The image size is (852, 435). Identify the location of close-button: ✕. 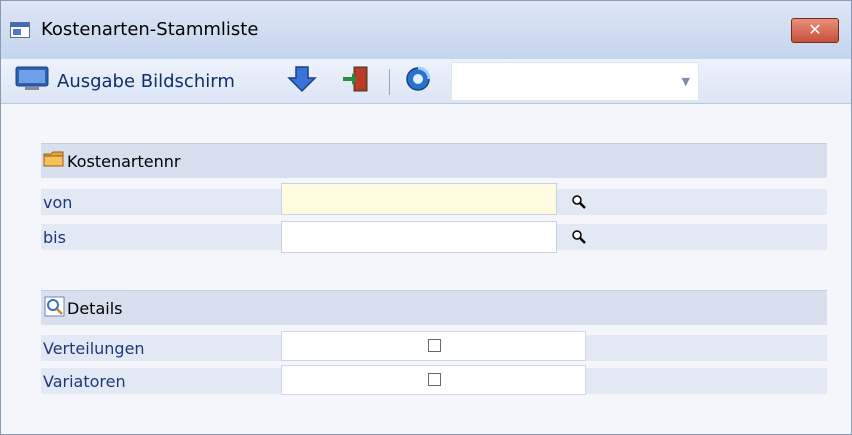
(815, 30).